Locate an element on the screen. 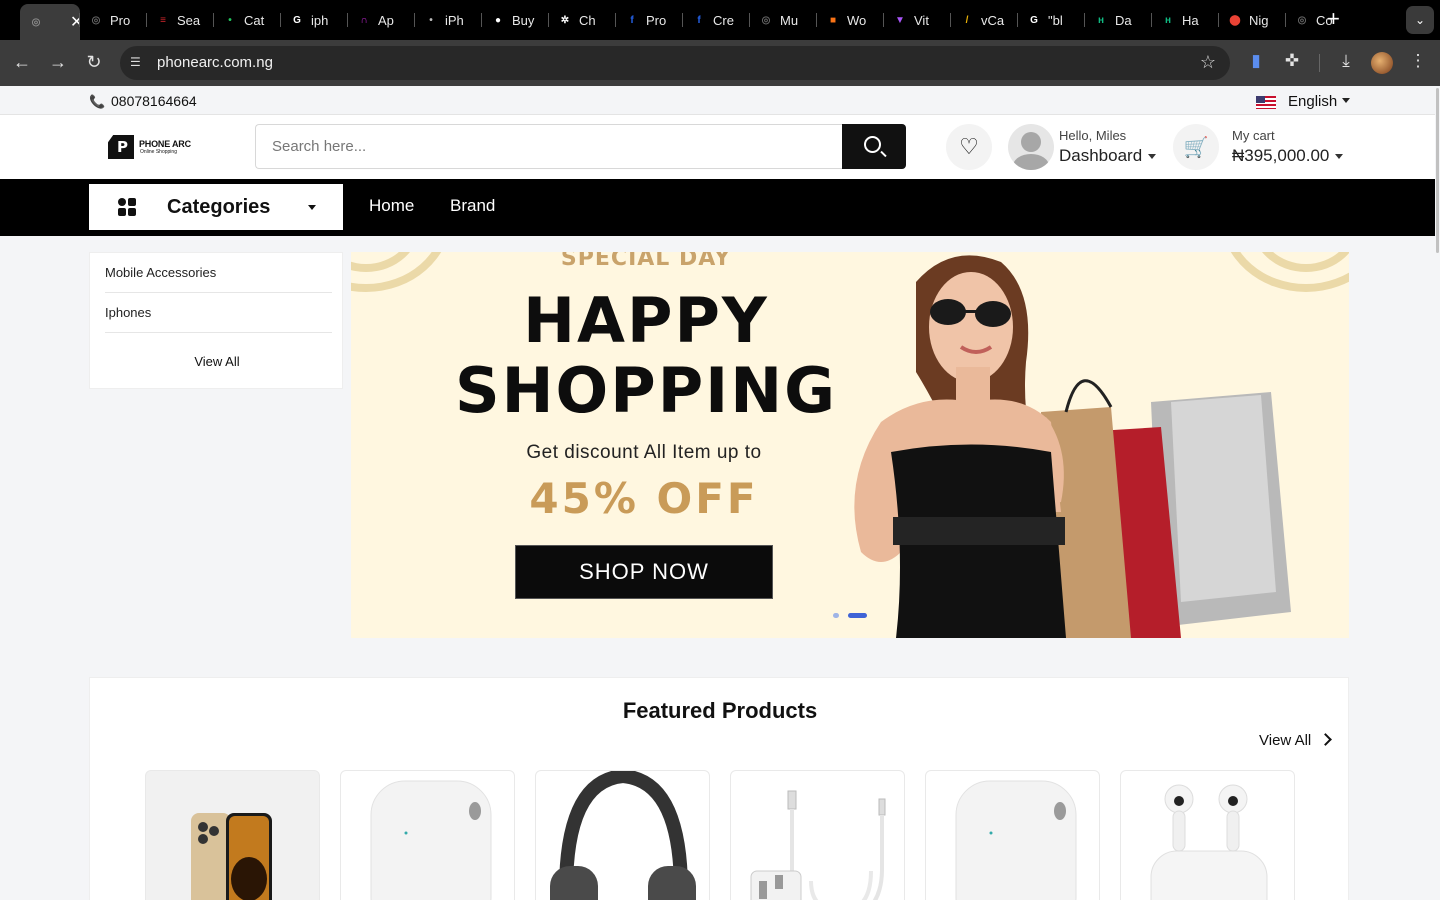 The image size is (1440, 900). cart-icon: 🛒 is located at coordinates (1196, 147).